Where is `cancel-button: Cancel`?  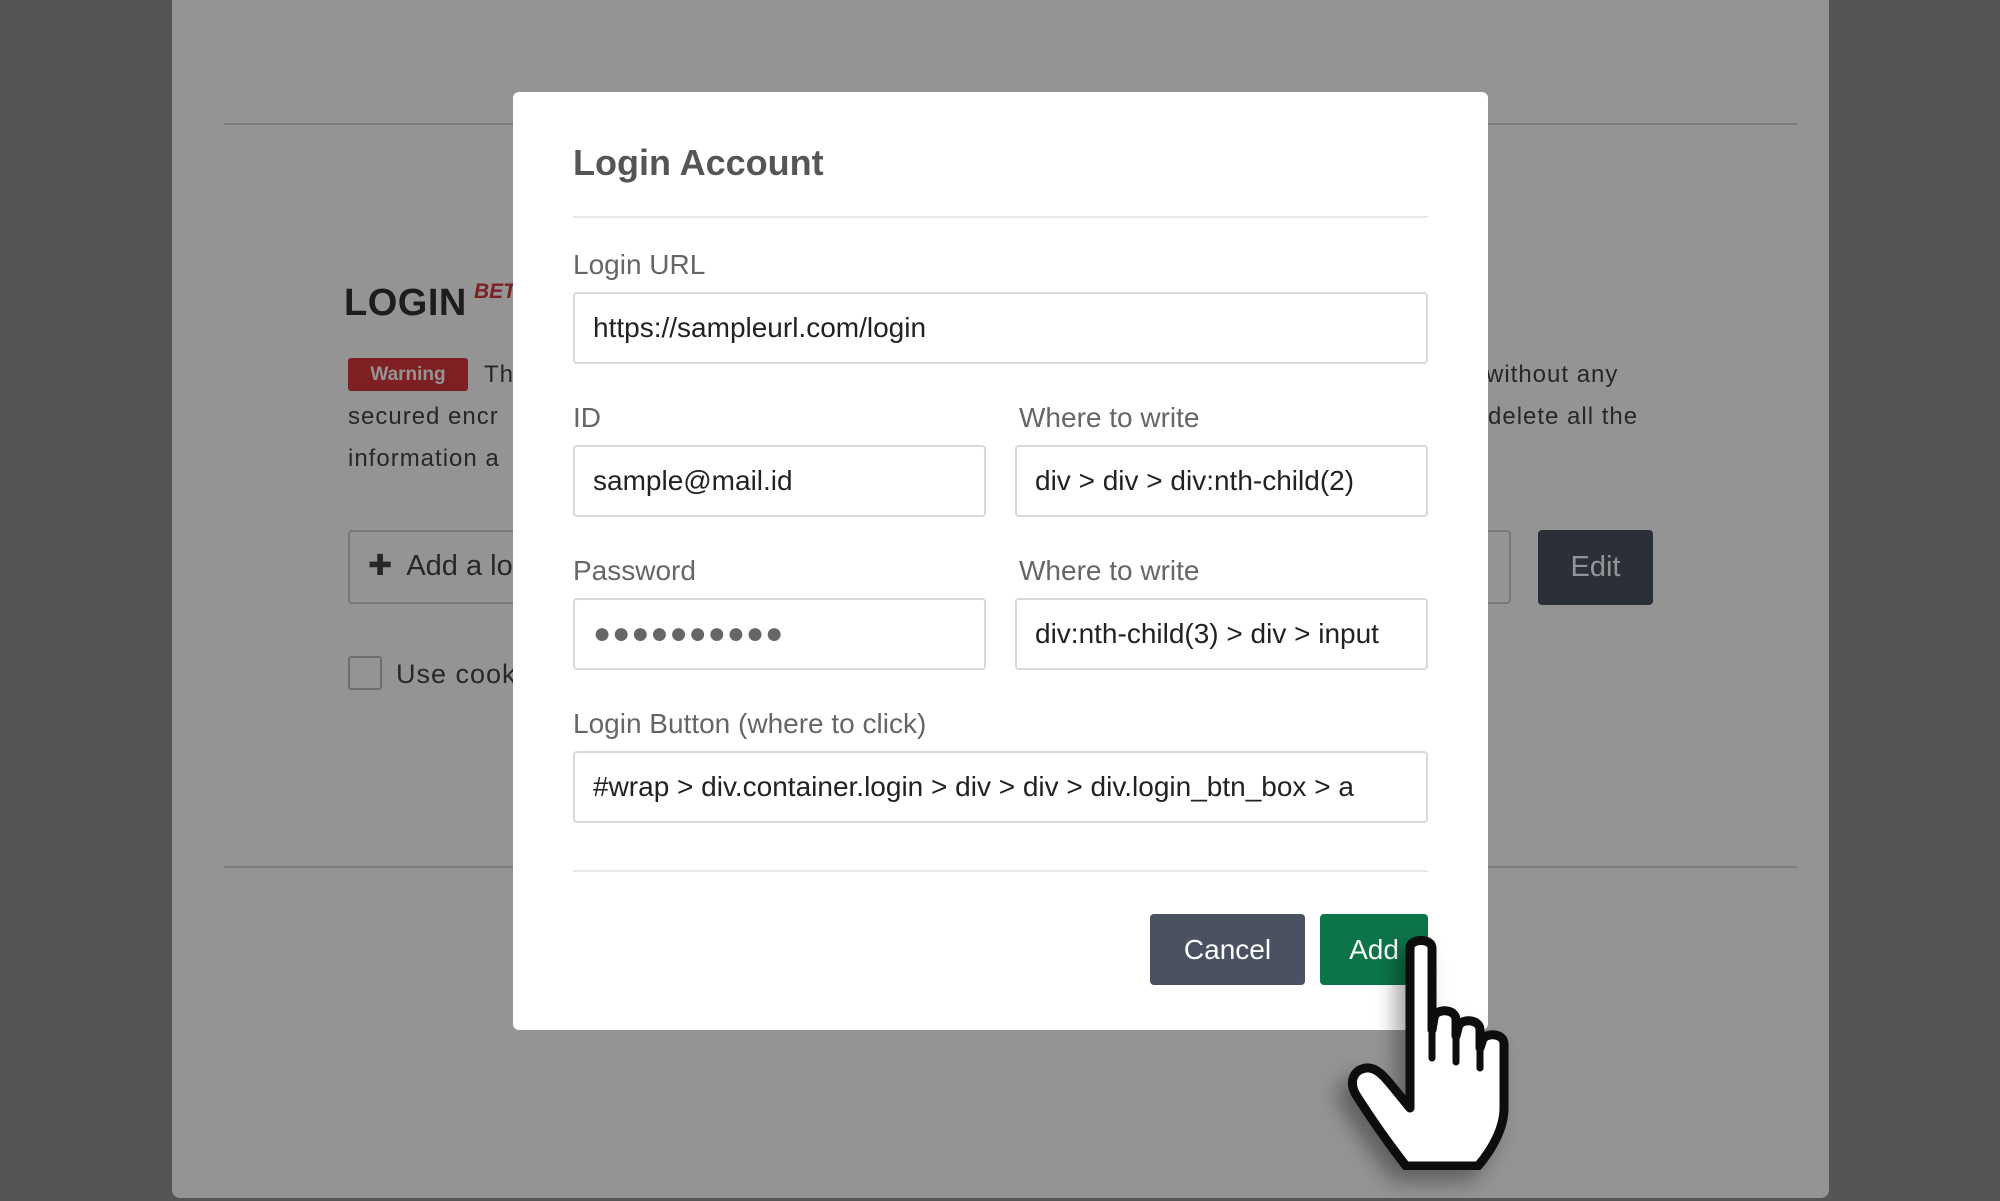
cancel-button: Cancel is located at coordinates (1227, 949).